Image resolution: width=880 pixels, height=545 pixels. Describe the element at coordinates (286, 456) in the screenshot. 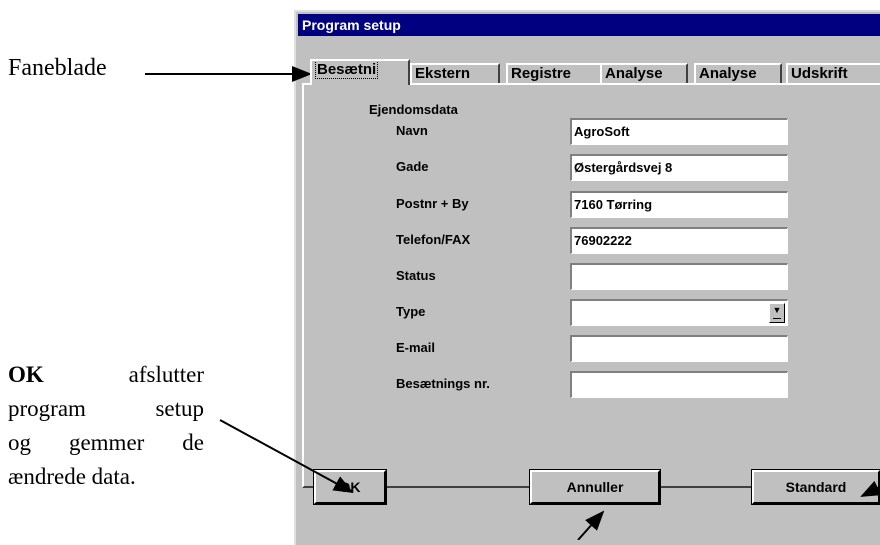

I see `arrow-ok` at that location.